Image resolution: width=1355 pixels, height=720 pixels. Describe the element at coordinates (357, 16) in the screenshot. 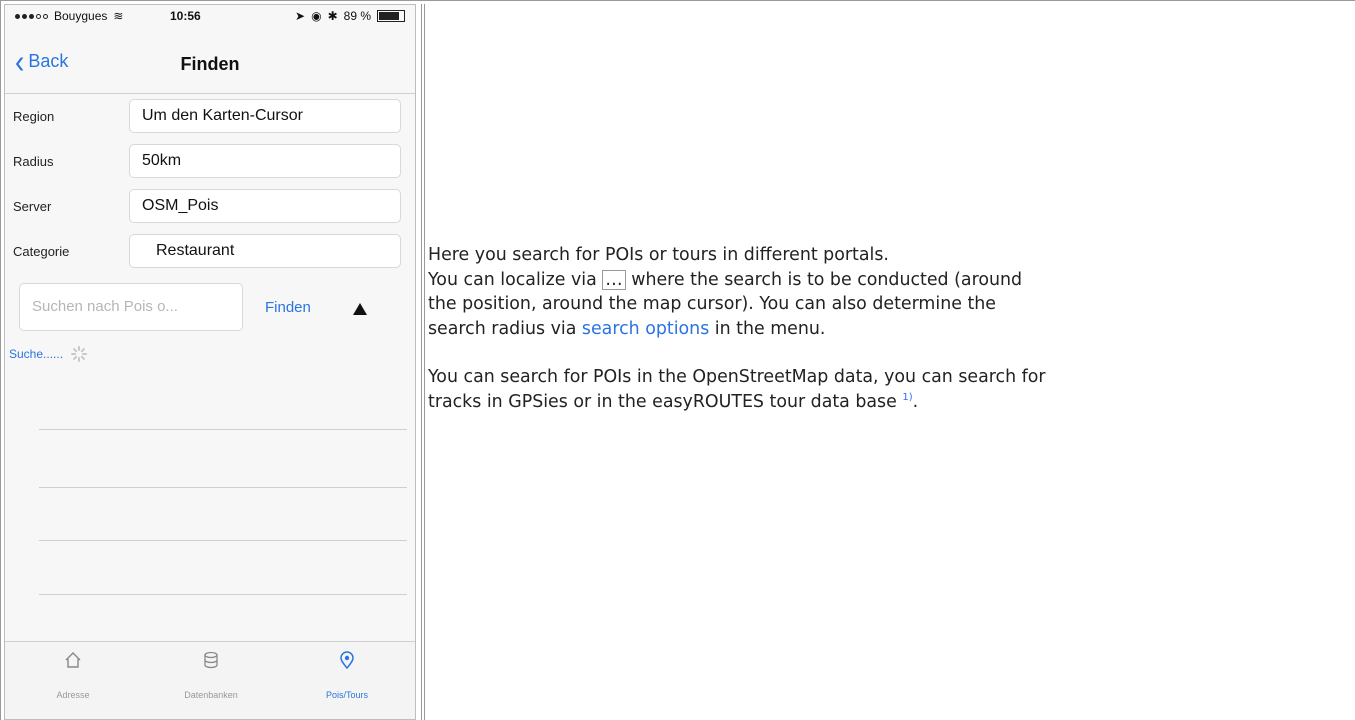

I see `battery-percent: 89 %` at that location.